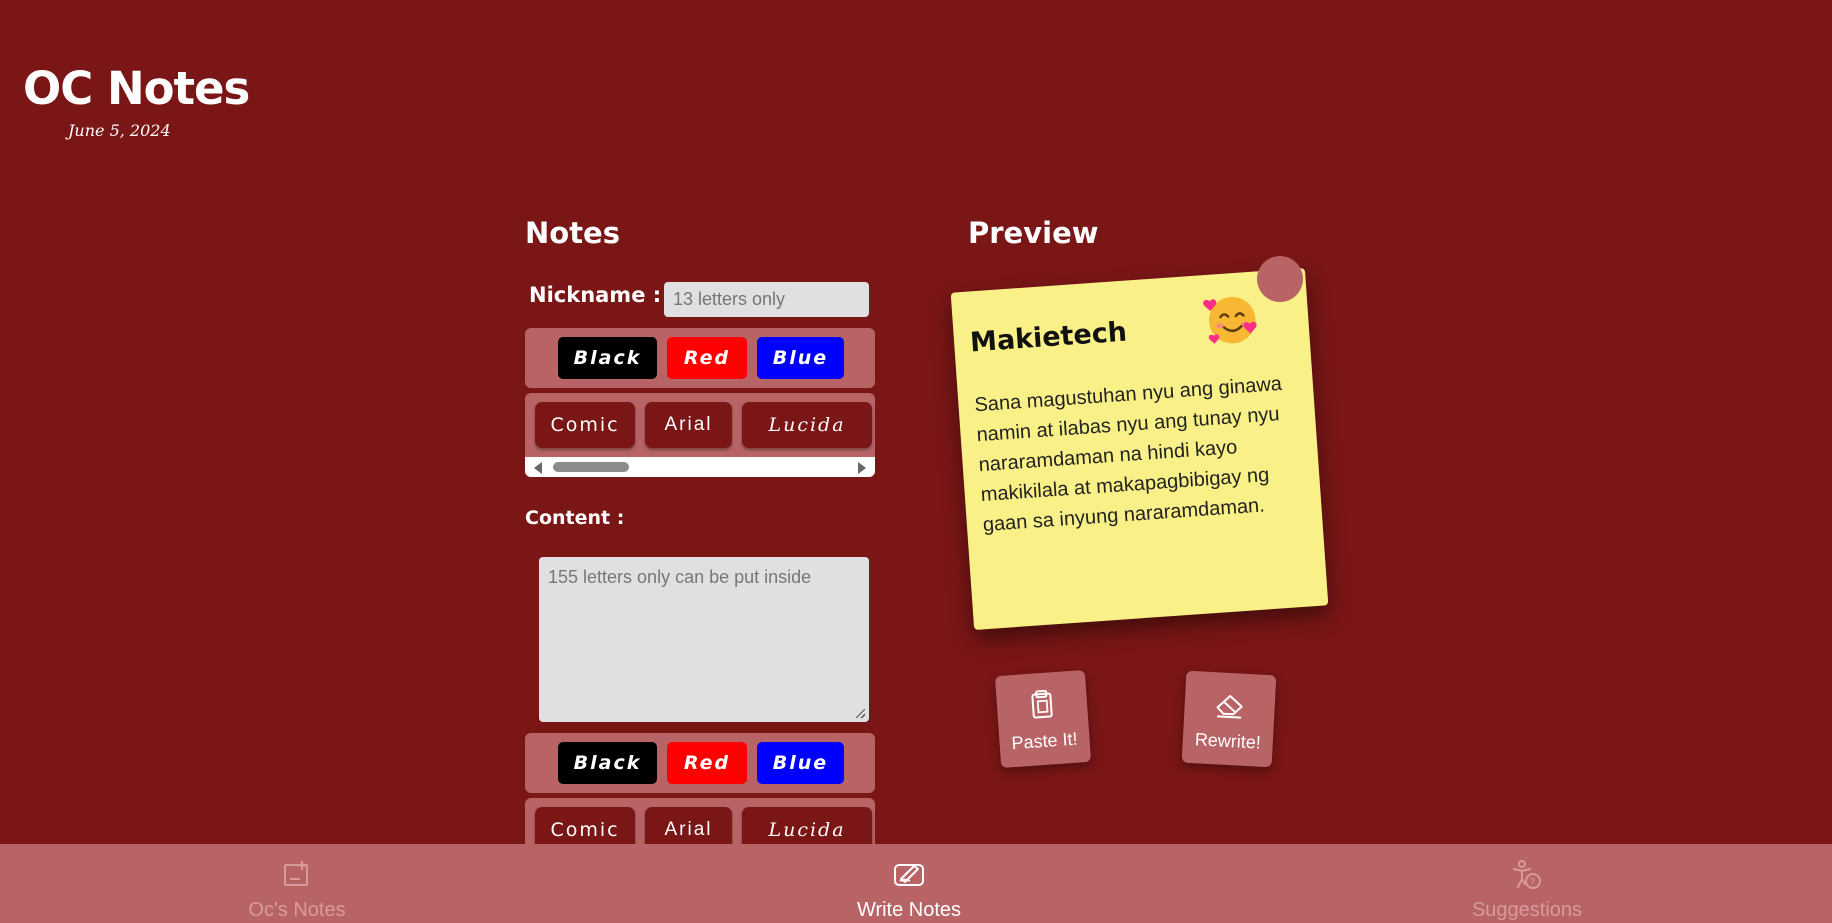 This screenshot has height=923, width=1832. I want to click on nickname-font-panel: Comic Arial Lucida, so click(700, 435).